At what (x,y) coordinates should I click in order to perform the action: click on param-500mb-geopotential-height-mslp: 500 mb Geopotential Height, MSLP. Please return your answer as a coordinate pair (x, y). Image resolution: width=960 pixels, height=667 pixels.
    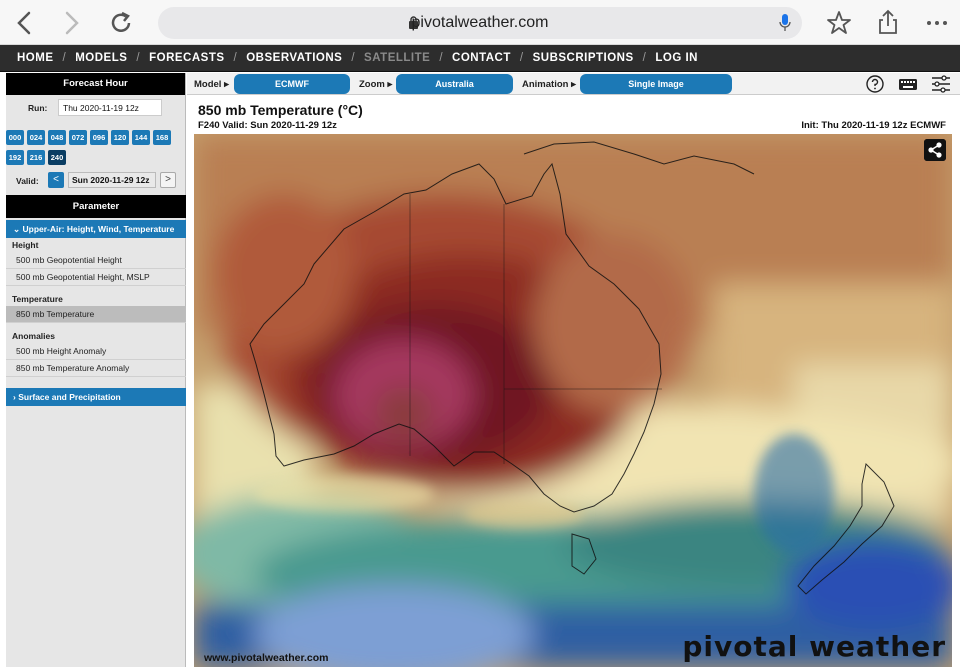
    Looking at the image, I should click on (96, 277).